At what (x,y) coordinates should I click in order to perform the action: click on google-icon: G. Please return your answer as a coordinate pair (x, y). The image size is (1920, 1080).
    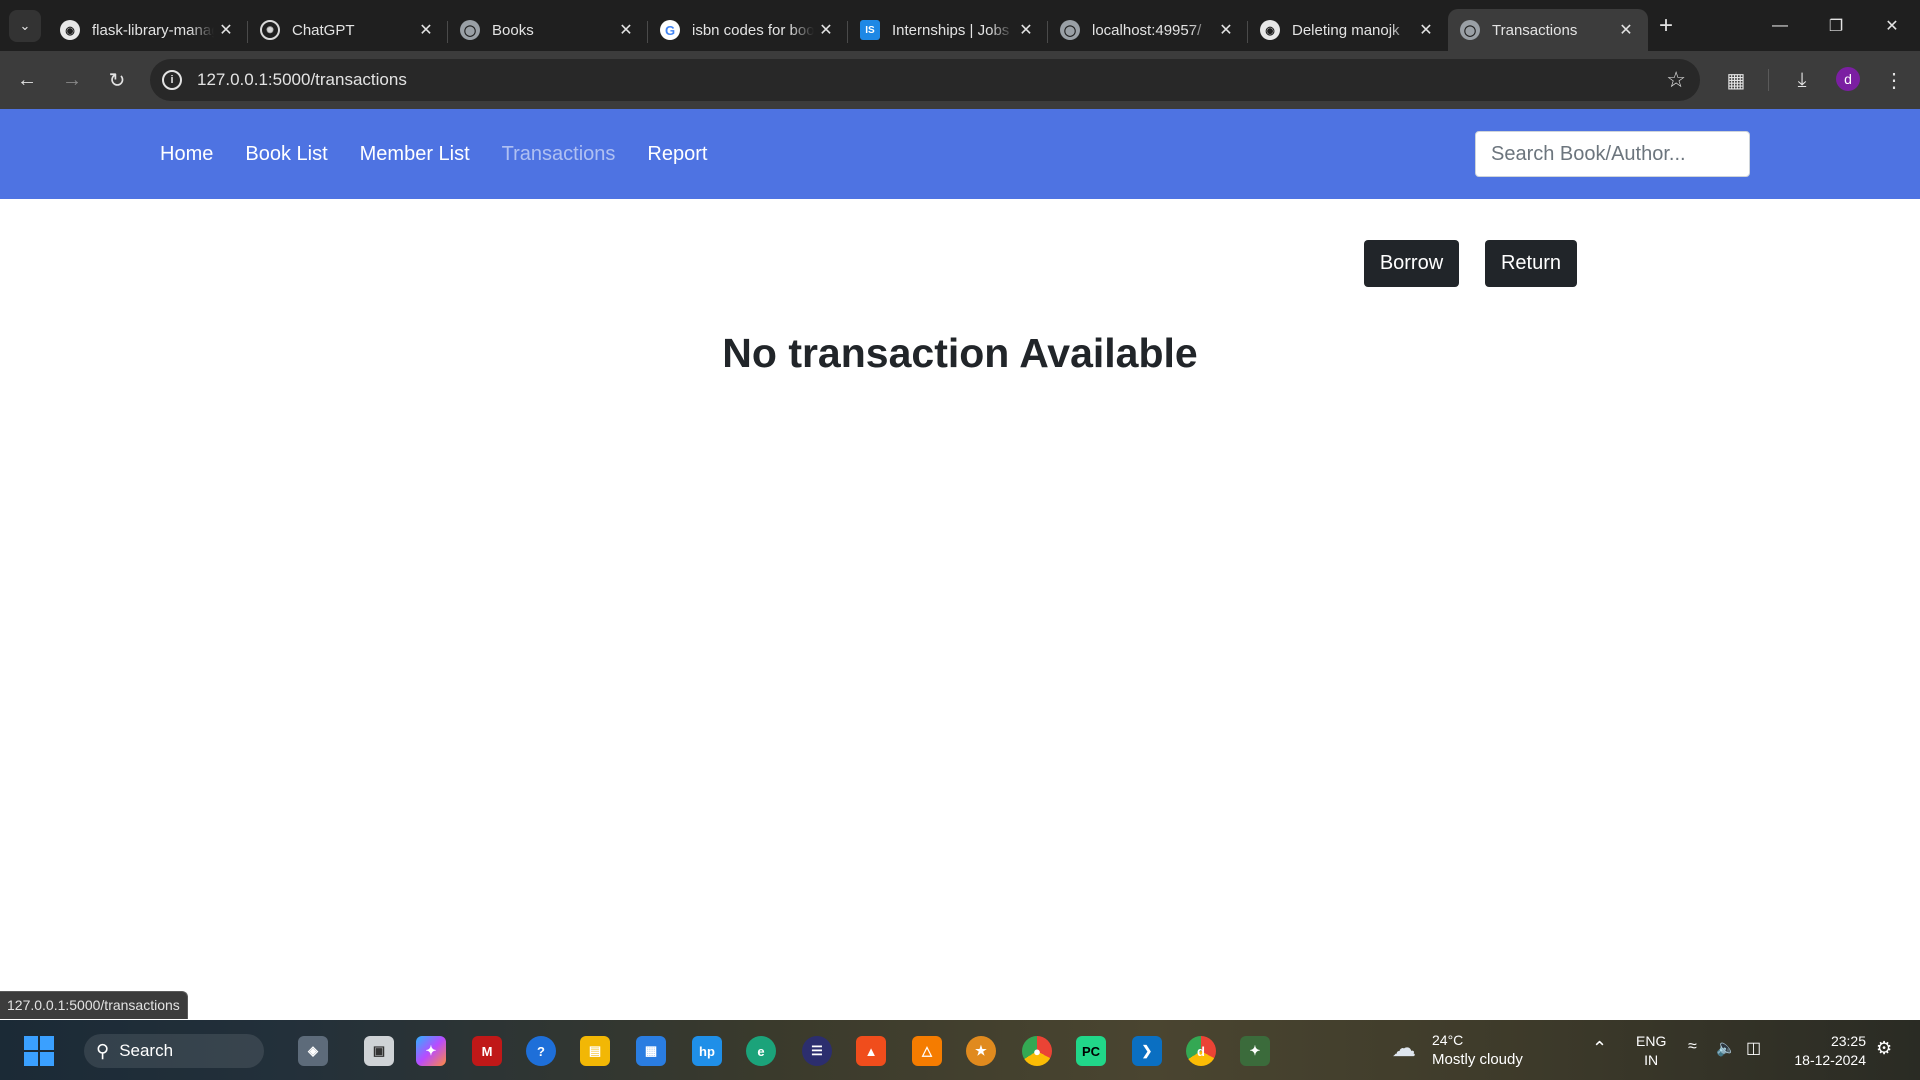
    Looking at the image, I should click on (670, 30).